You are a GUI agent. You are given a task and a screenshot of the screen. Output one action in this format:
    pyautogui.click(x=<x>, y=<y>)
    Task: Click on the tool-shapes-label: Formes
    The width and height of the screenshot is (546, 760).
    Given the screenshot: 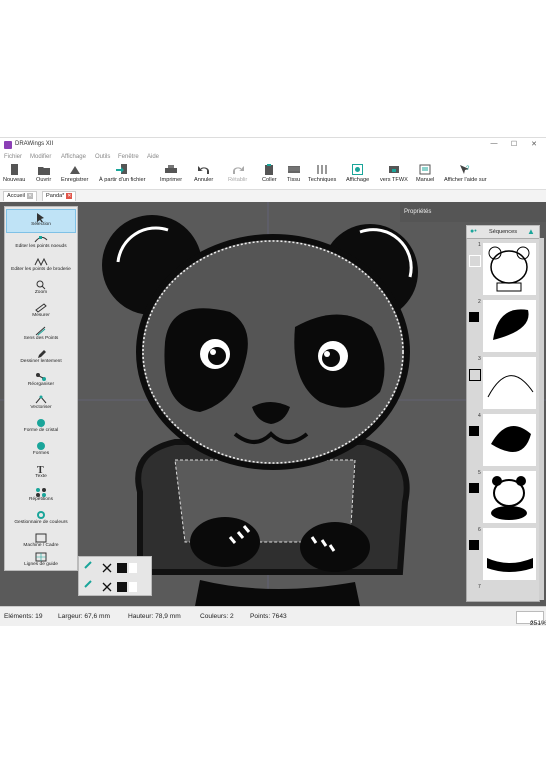 What is the action you would take?
    pyautogui.click(x=41, y=453)
    